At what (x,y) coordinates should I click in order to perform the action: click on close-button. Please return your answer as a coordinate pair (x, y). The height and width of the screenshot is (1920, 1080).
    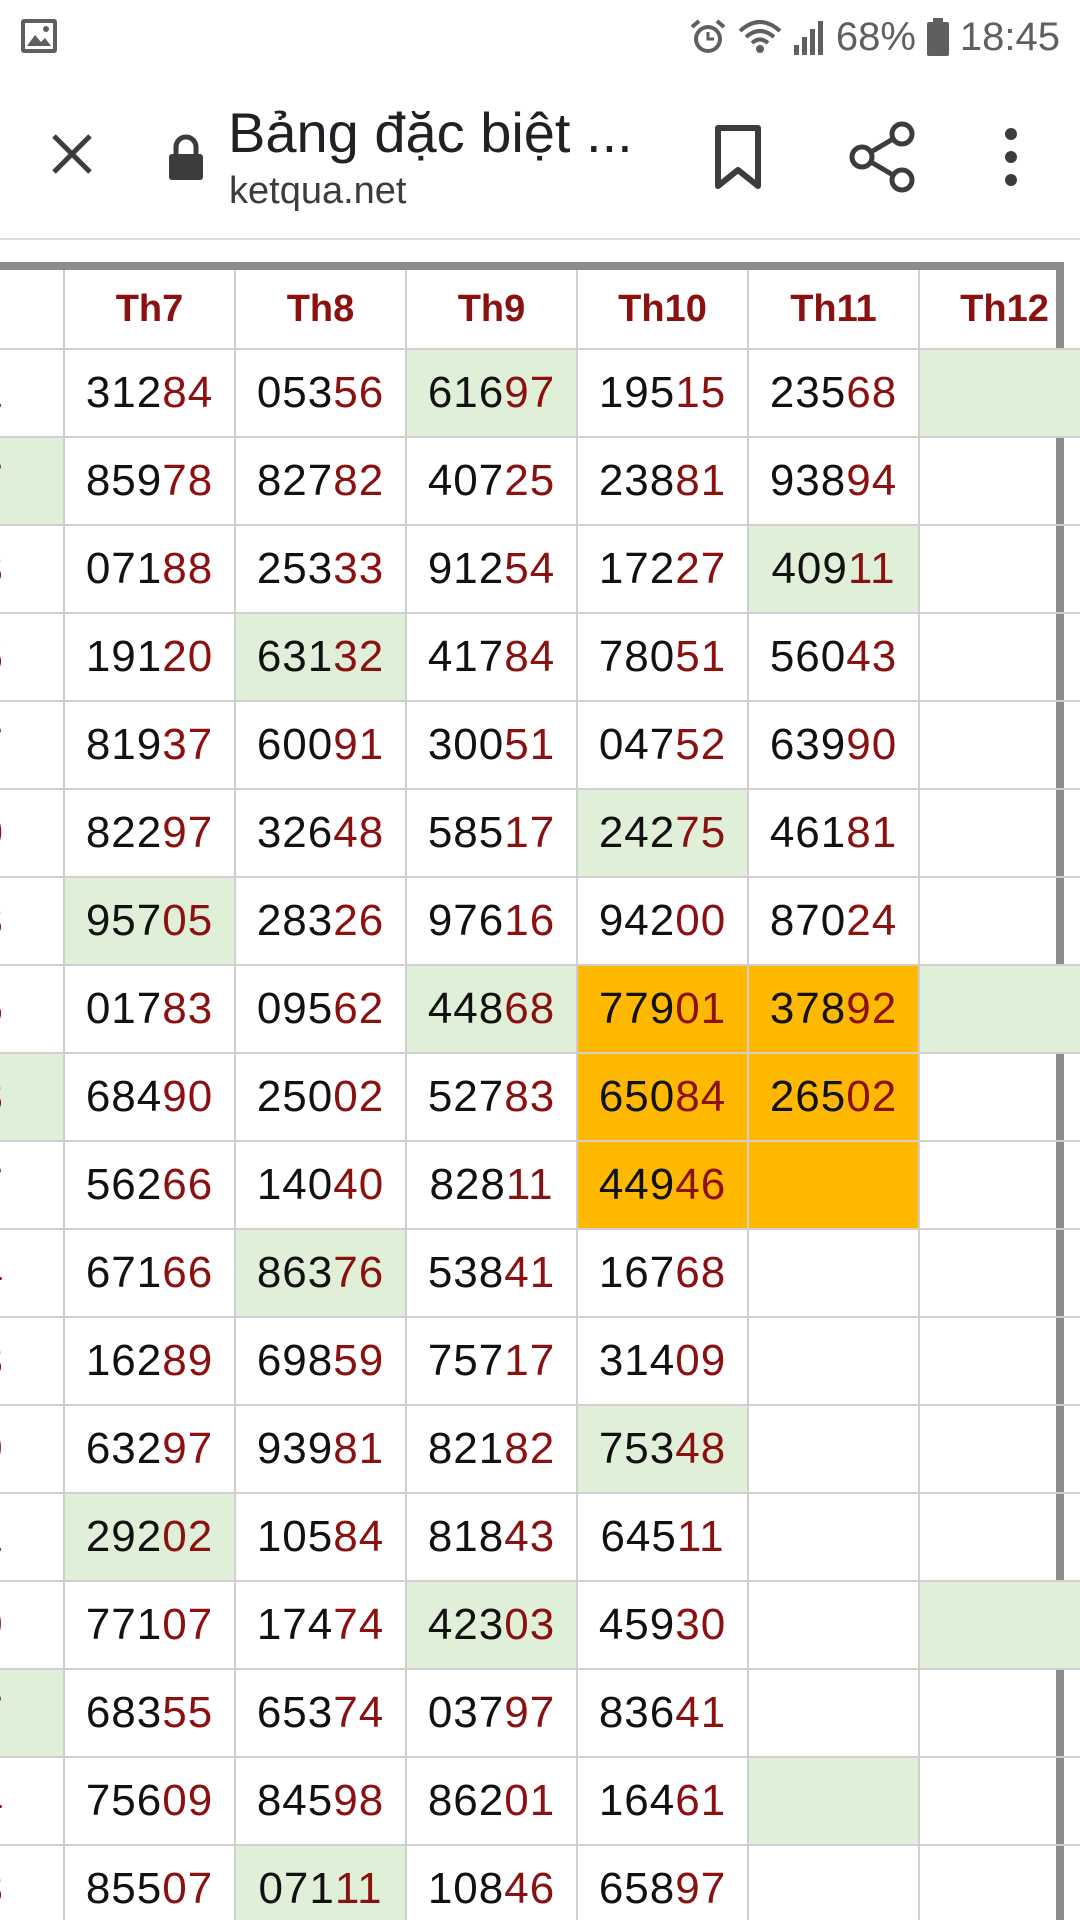
    Looking at the image, I should click on (72, 154).